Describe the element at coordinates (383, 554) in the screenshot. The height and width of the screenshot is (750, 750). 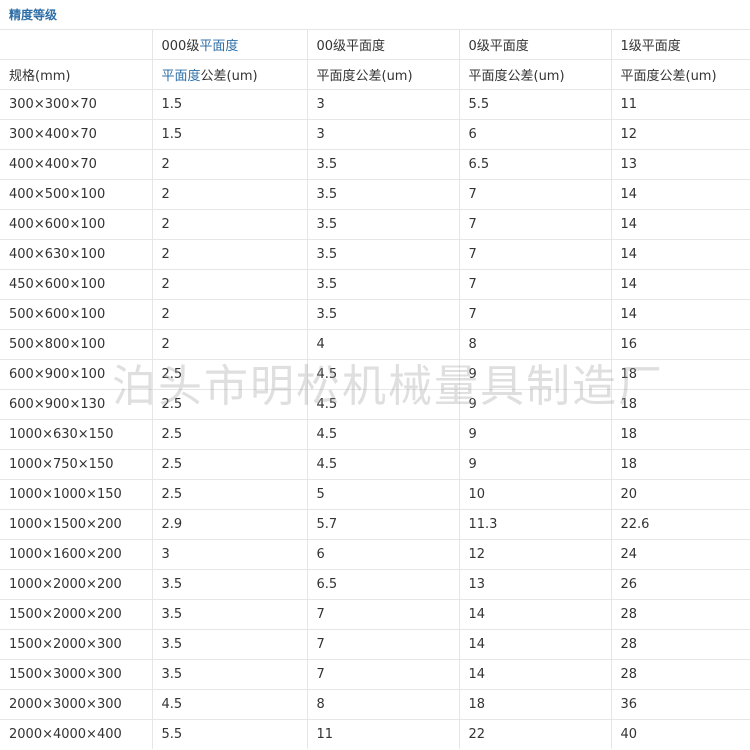
I see `cell-grade-00: 6` at that location.